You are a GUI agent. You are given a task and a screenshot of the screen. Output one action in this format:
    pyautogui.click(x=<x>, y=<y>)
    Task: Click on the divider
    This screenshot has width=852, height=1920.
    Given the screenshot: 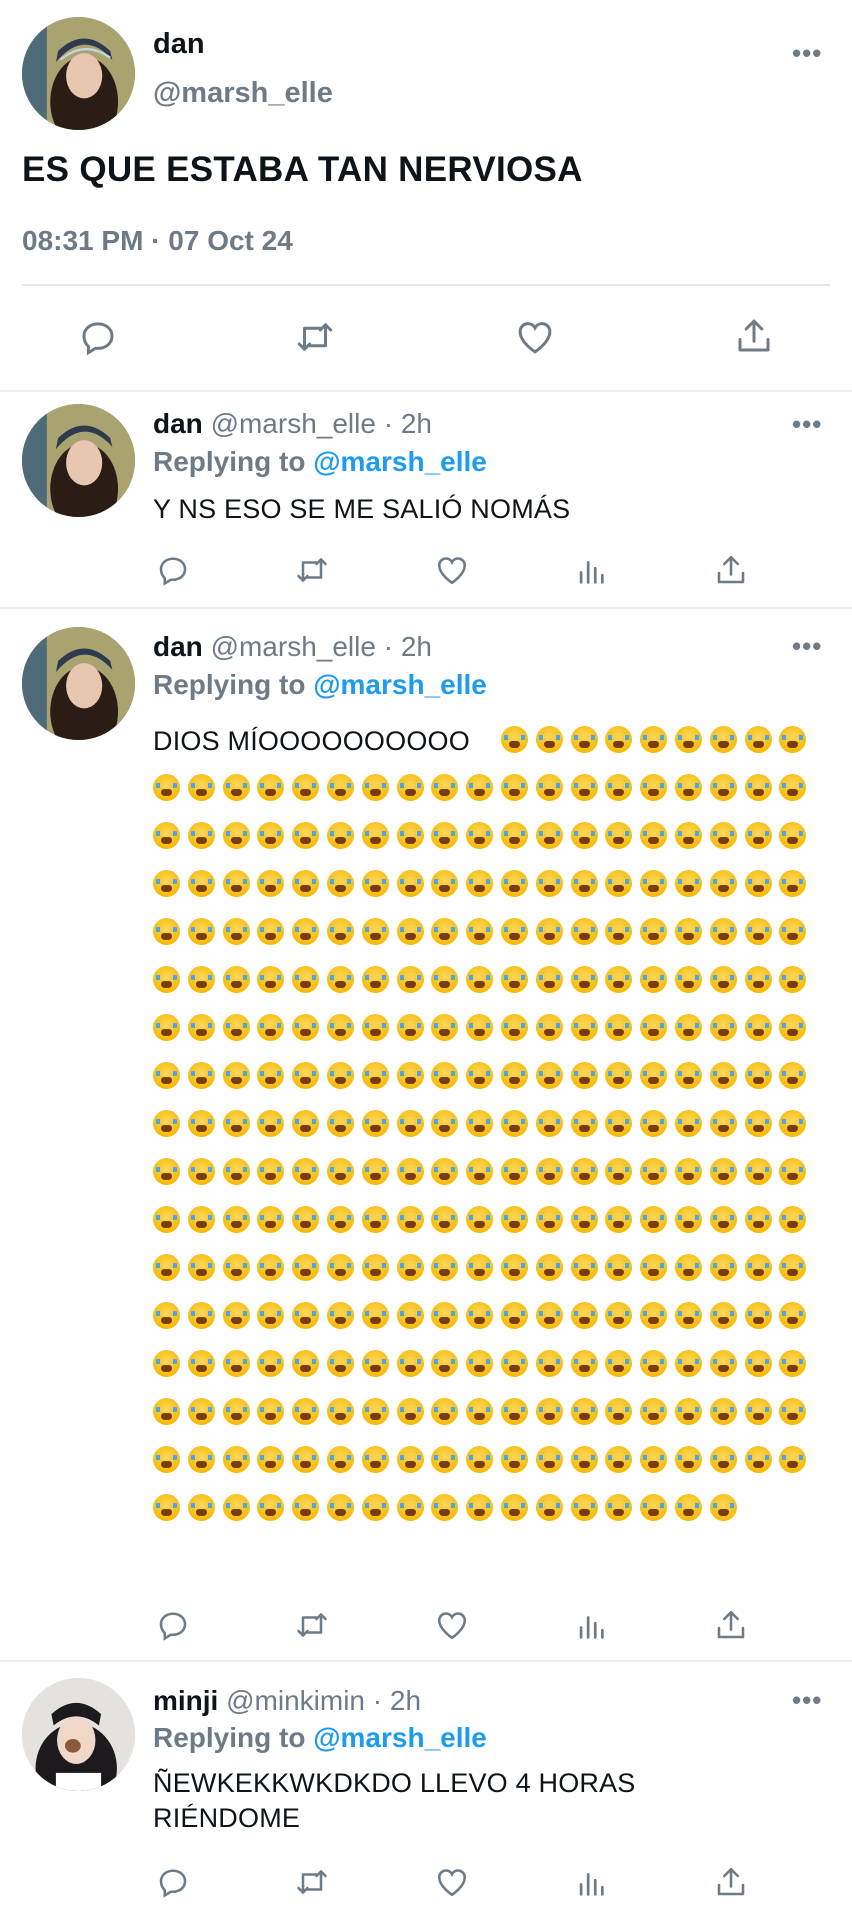 What is the action you would take?
    pyautogui.click(x=426, y=391)
    